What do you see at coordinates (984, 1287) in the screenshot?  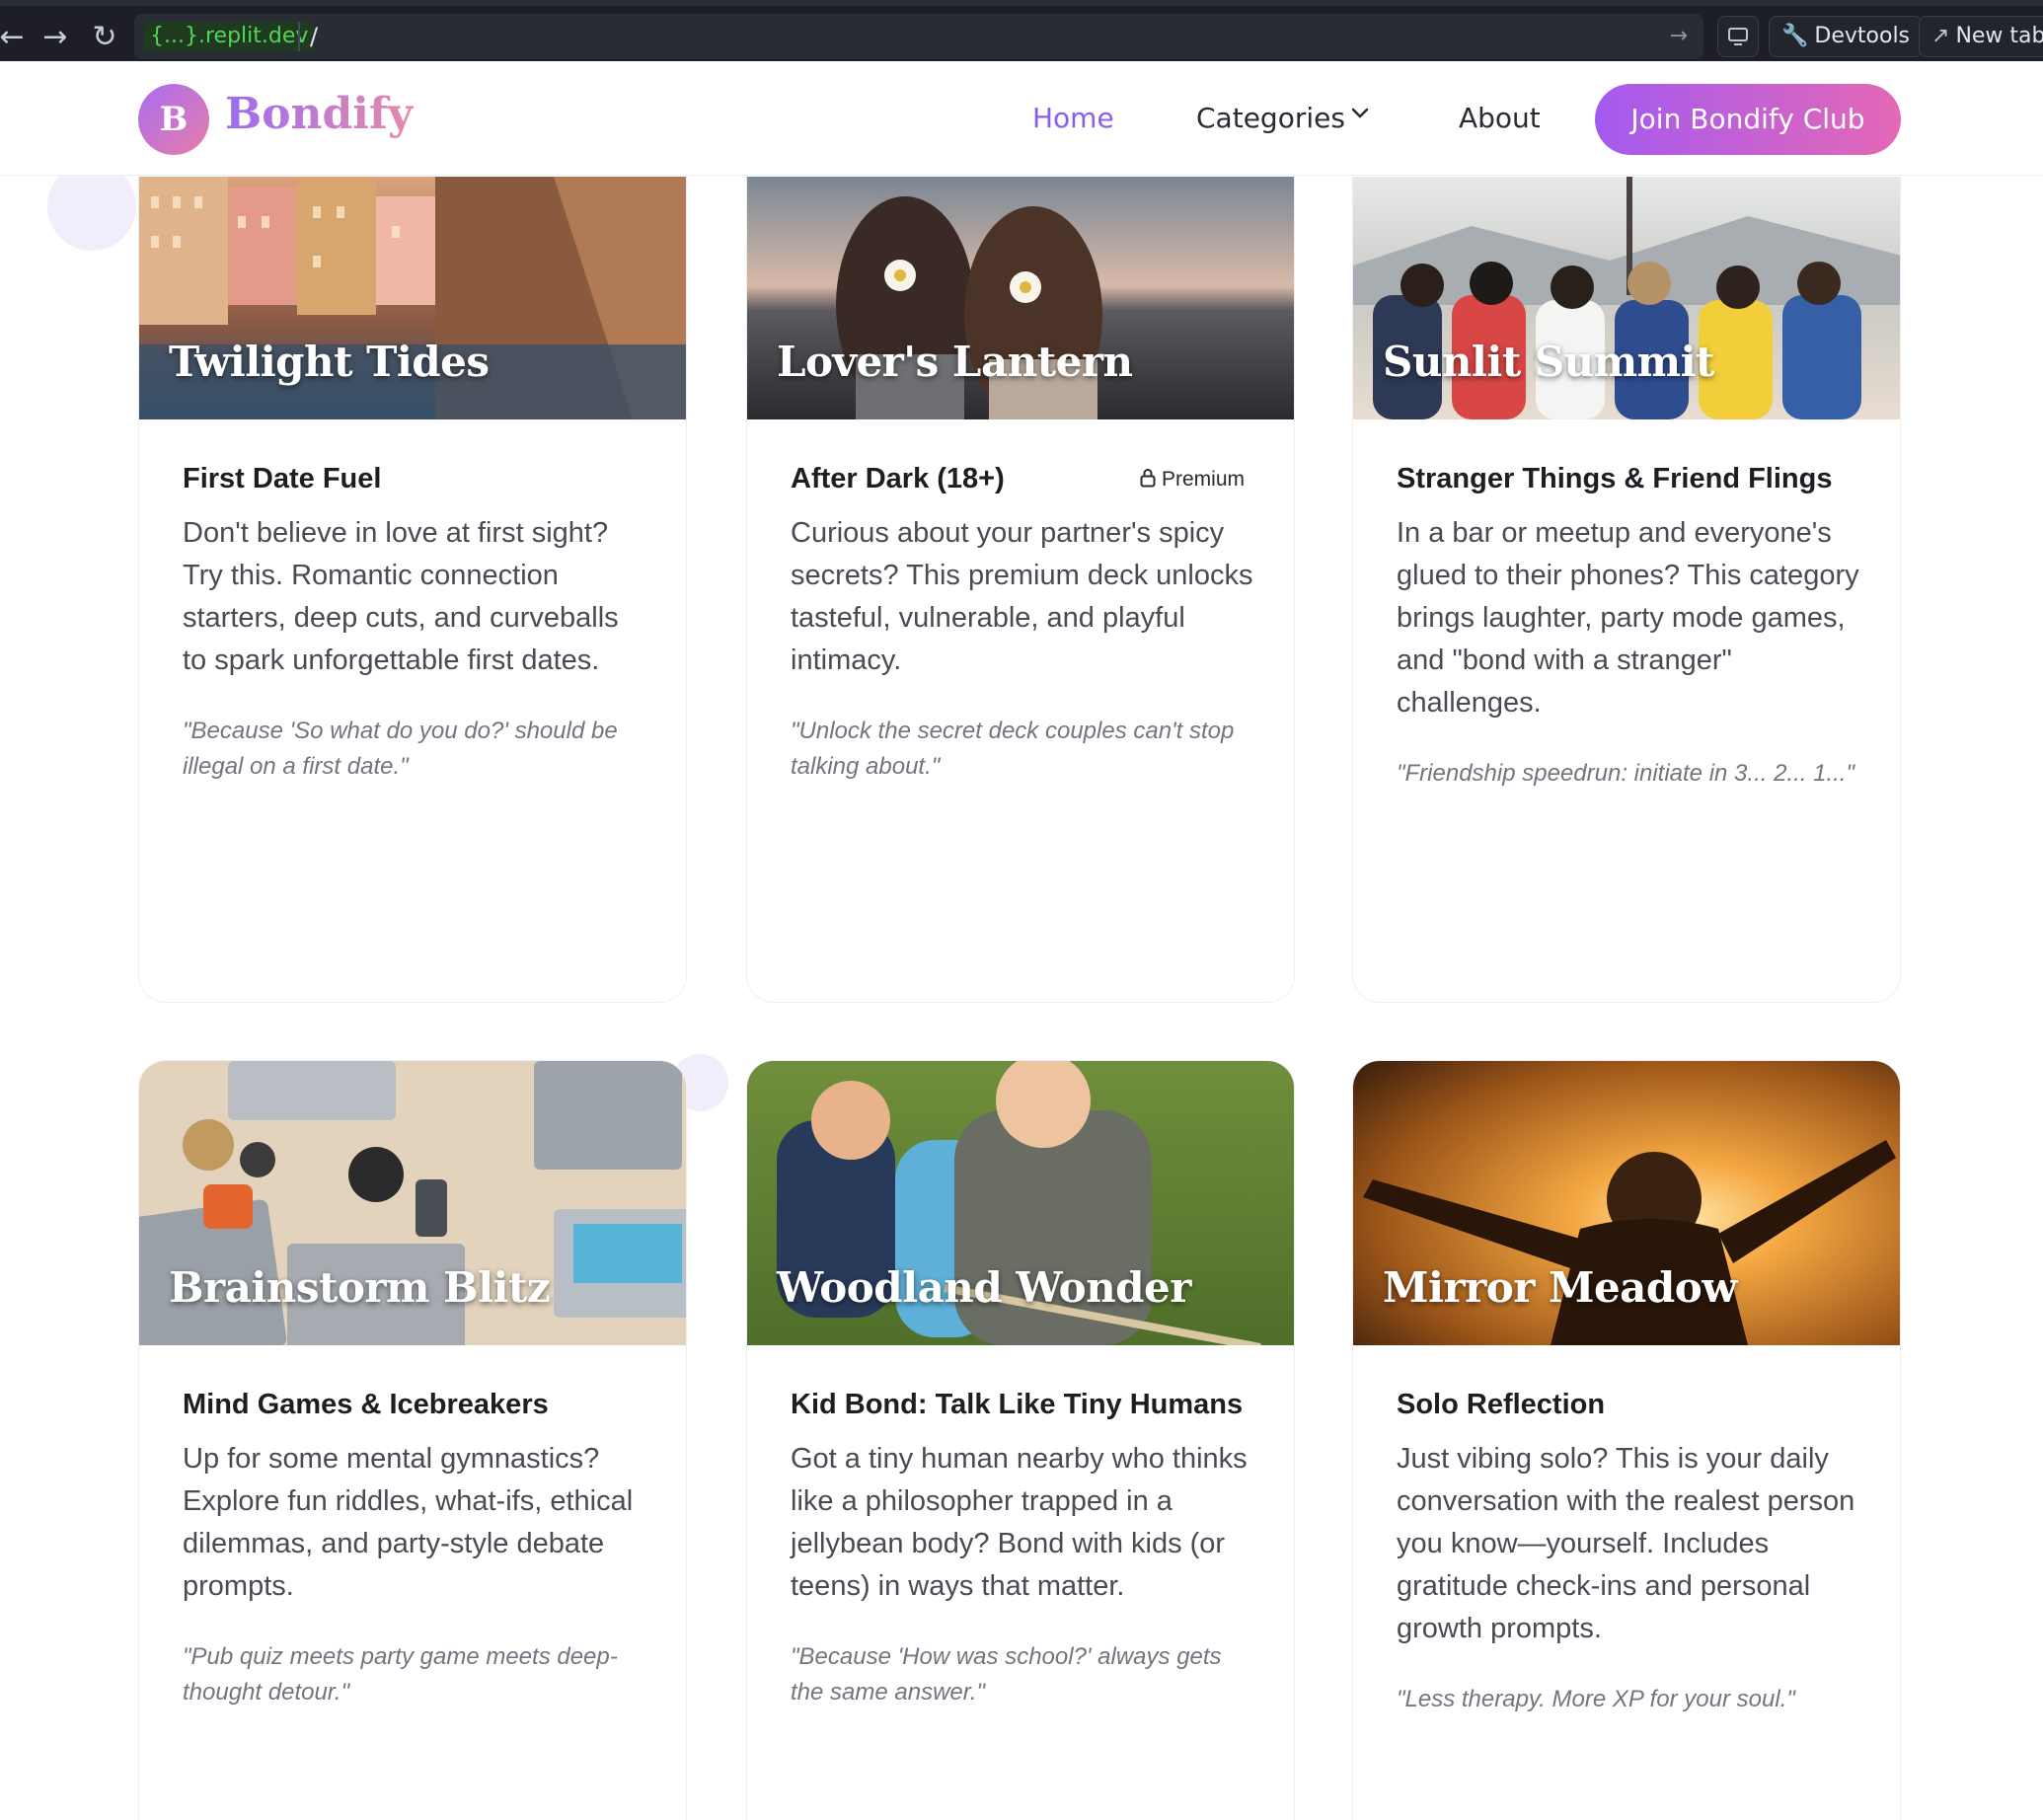 I see `card-image-title: Woodland Wonder` at bounding box center [984, 1287].